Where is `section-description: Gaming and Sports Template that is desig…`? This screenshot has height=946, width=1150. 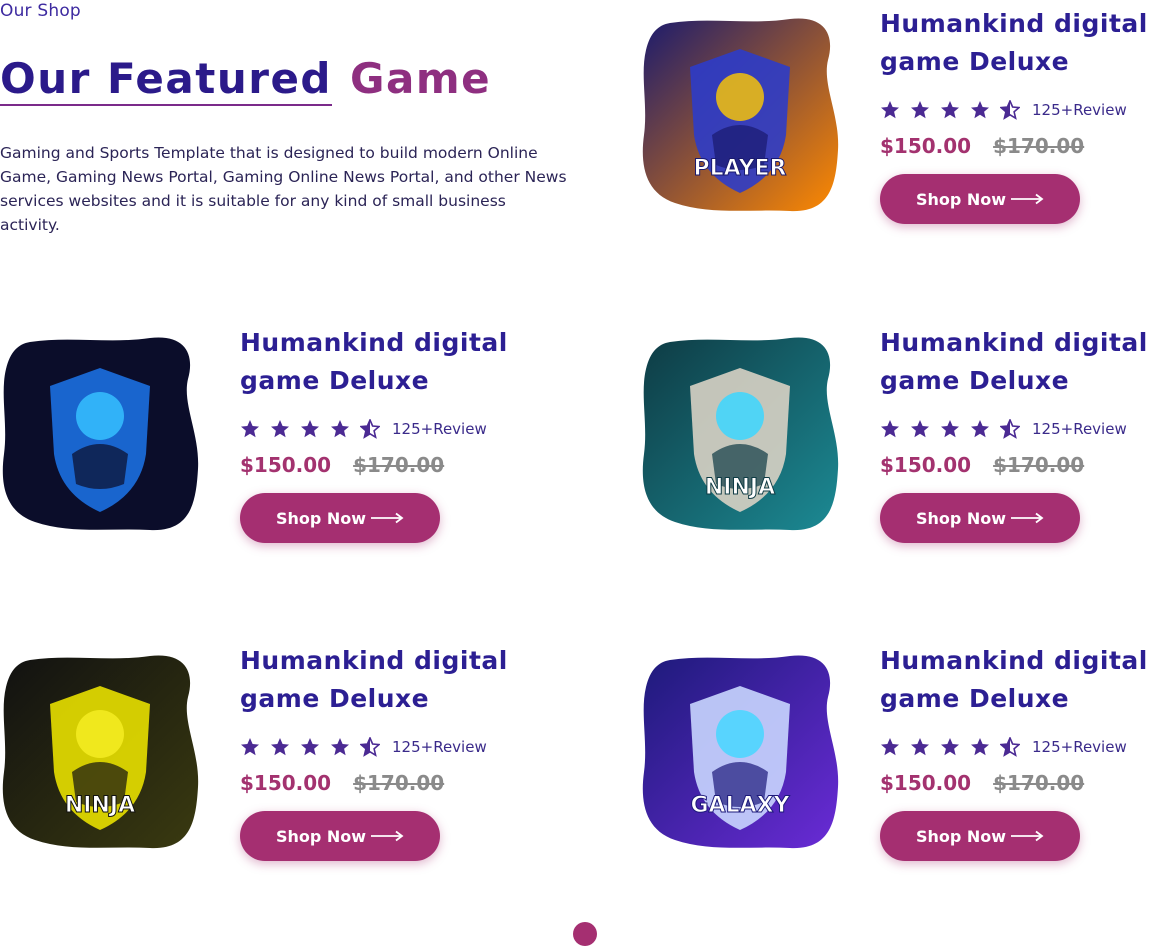
section-description: Gaming and Sports Template that is desig… is located at coordinates (283, 189).